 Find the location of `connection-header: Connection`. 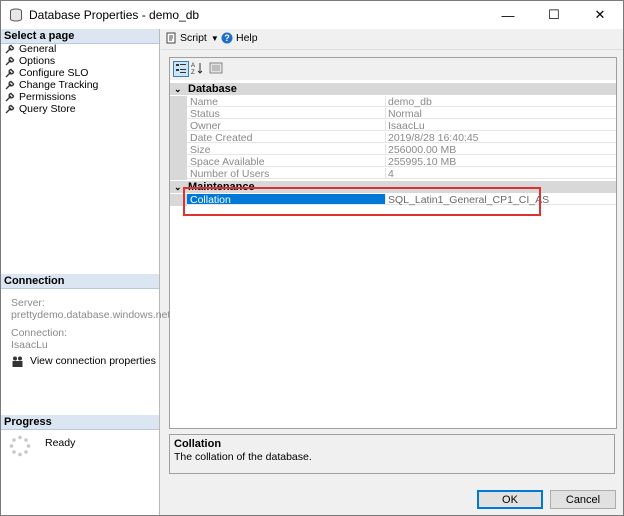

connection-header: Connection is located at coordinates (80, 281).